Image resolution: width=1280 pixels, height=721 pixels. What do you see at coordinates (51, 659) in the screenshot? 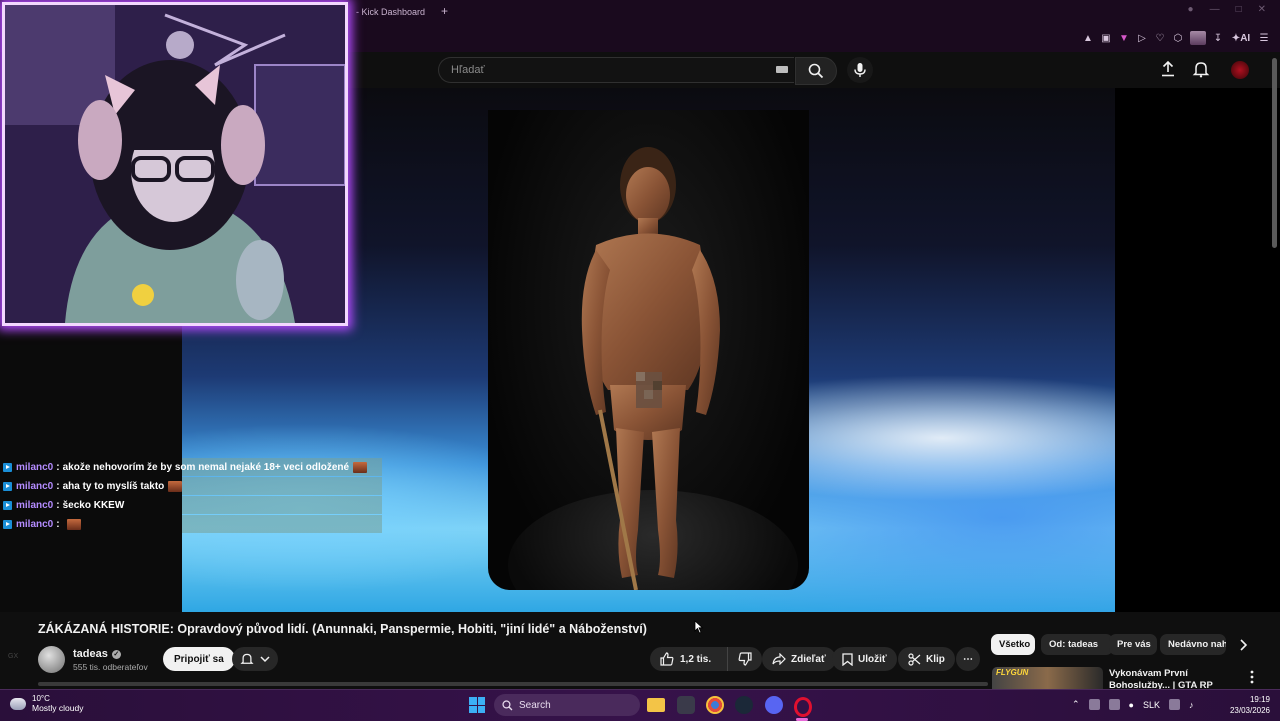
I see `channel-avatar` at bounding box center [51, 659].